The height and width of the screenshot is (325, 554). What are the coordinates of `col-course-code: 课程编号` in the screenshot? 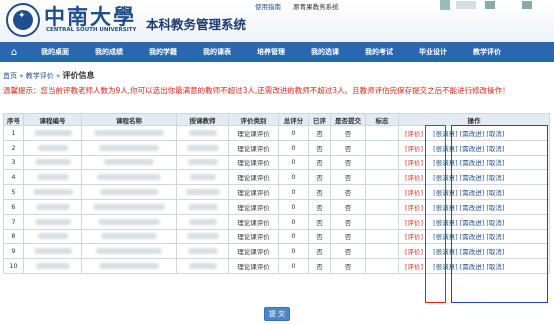 It's located at (52, 119).